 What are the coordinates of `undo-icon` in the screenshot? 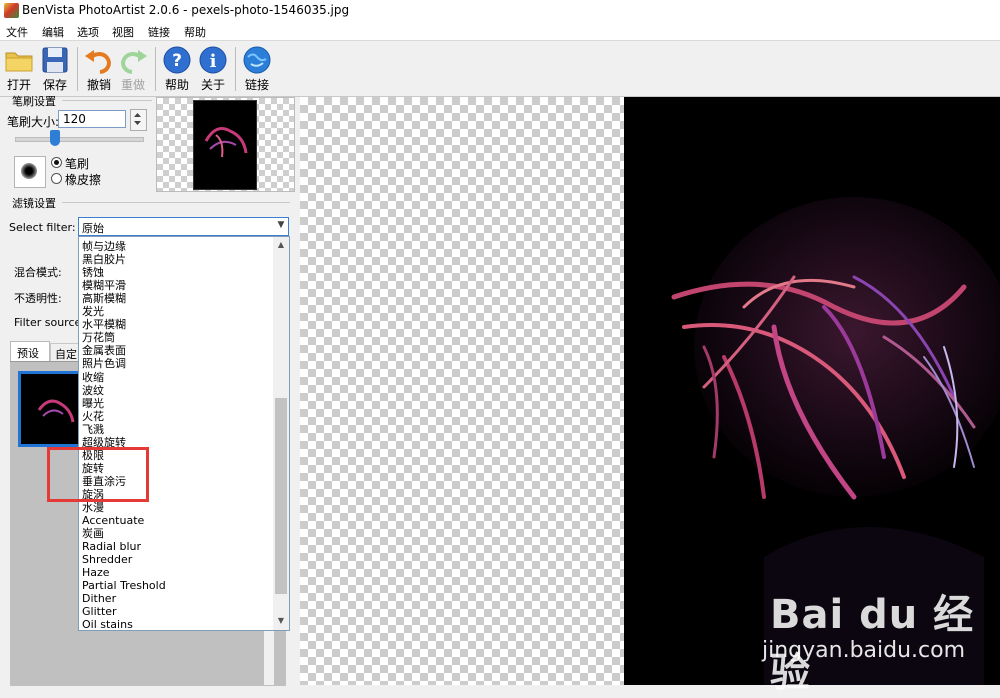 It's located at (98, 62).